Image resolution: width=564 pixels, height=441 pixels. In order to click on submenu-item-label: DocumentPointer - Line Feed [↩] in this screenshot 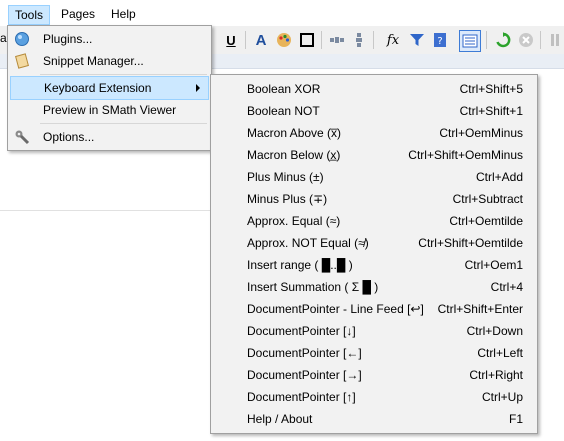, I will do `click(335, 309)`.